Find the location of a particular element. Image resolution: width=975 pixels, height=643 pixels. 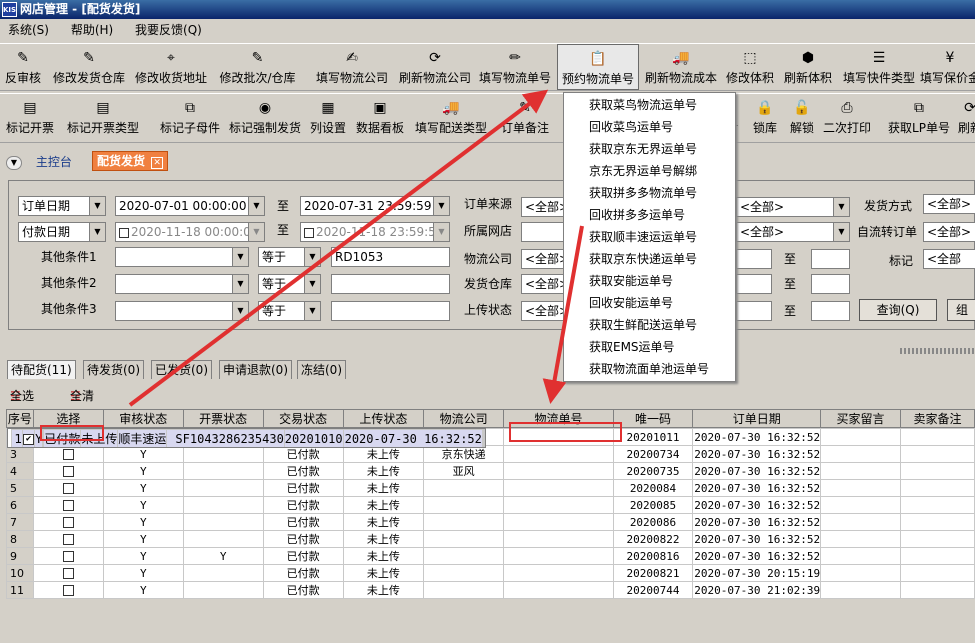

column-header-0: 序号 is located at coordinates (20, 418).